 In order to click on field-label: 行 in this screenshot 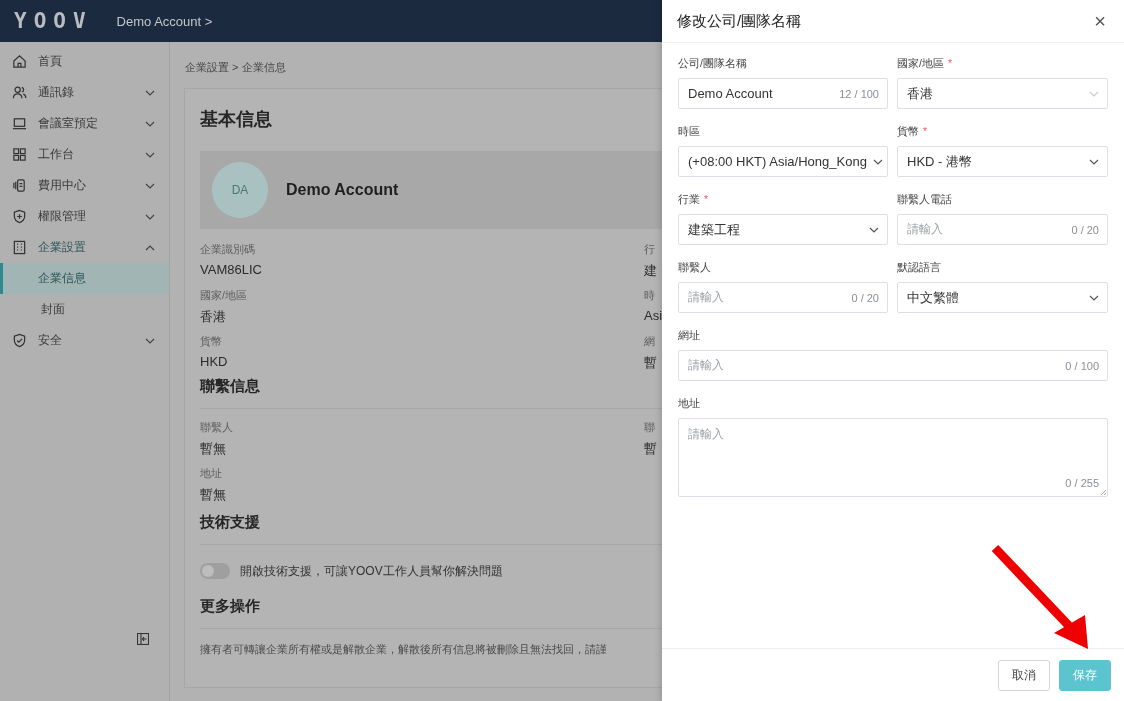, I will do `click(650, 250)`.